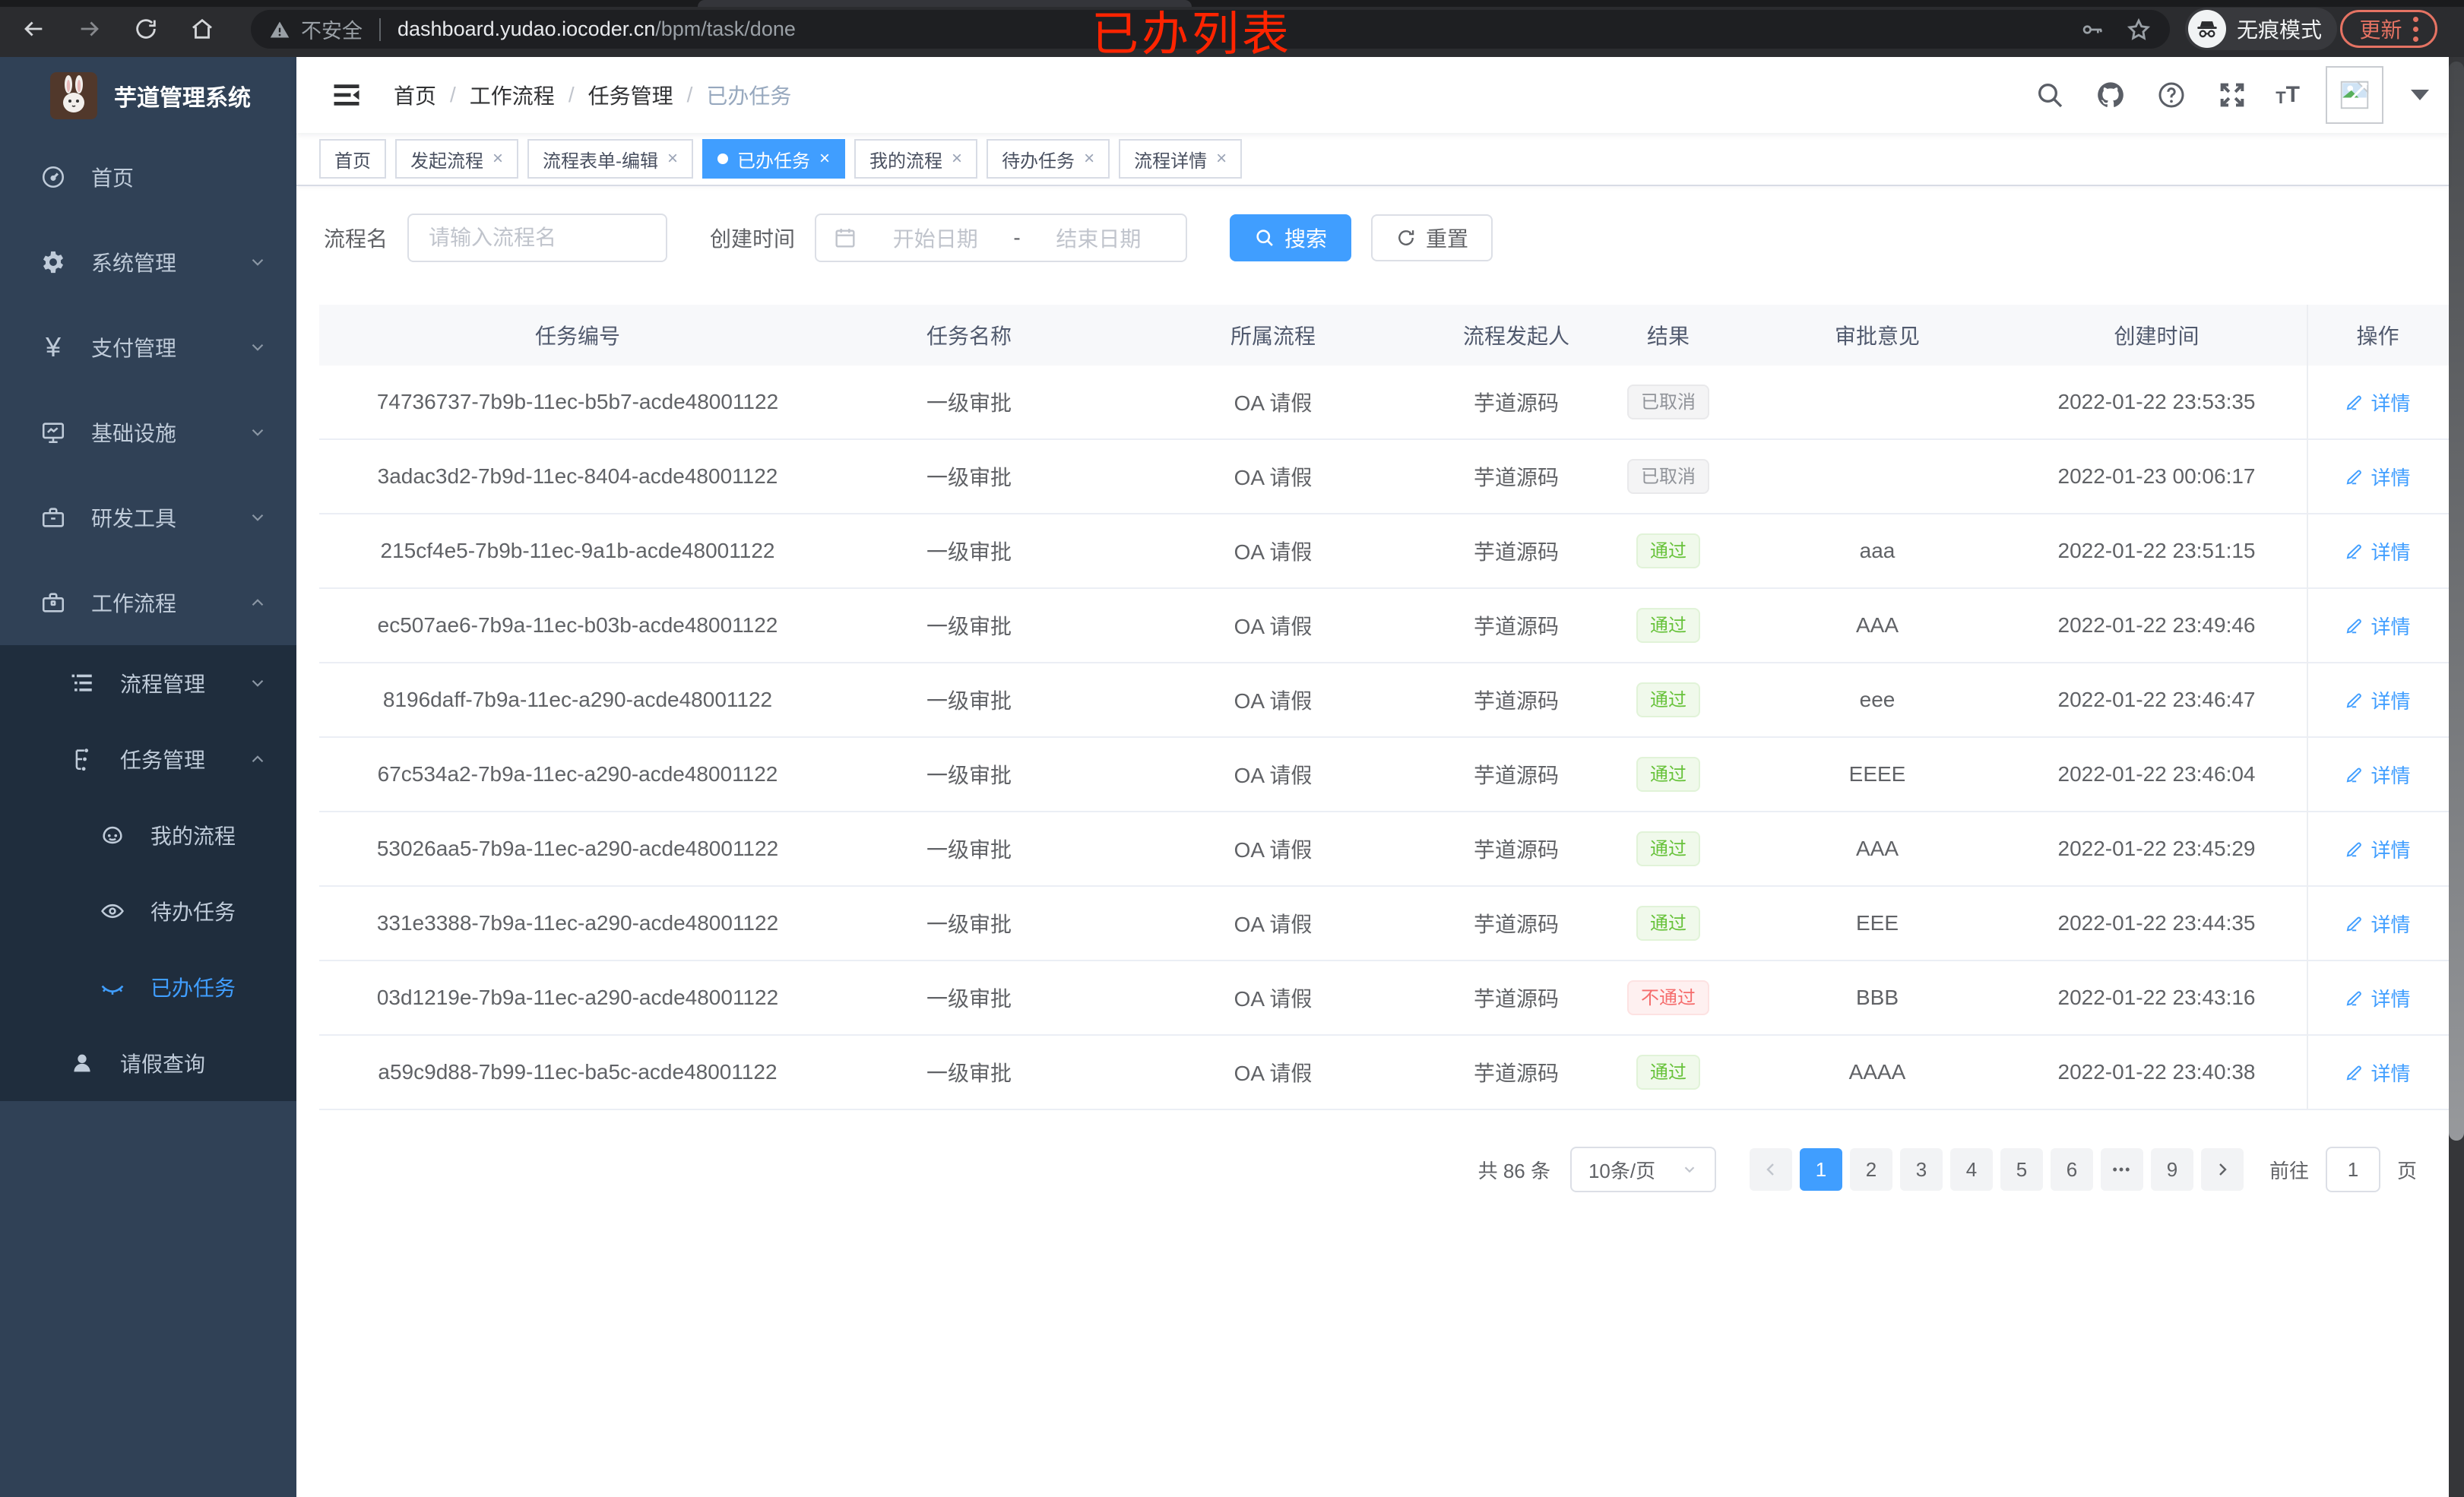 This screenshot has height=1497, width=2464. Describe the element at coordinates (1877, 1072) in the screenshot. I see `cell-comment: AAAA` at that location.